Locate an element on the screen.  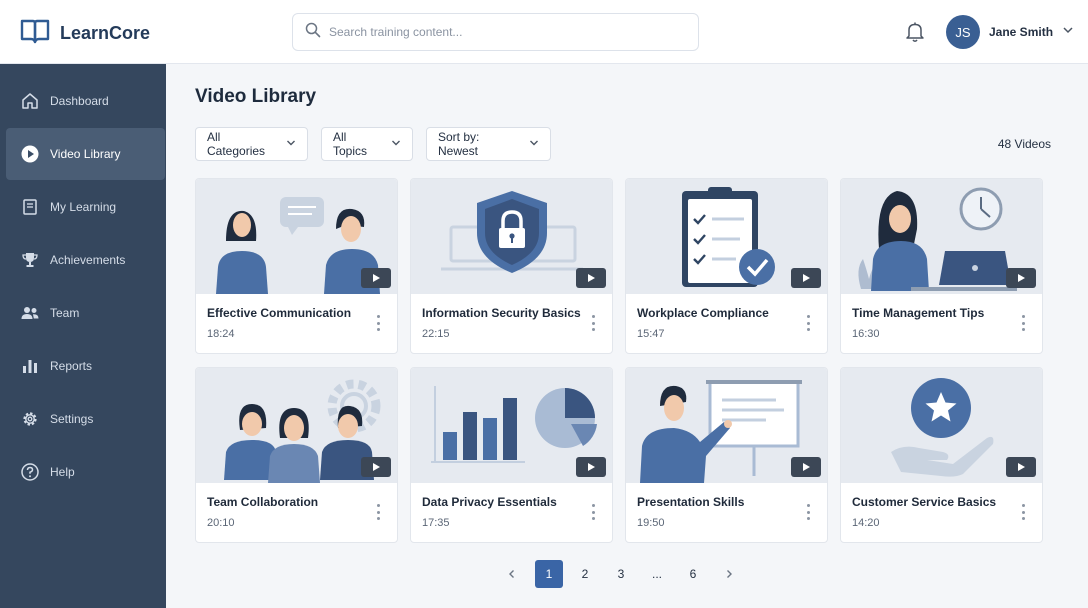
sort-dropdown: Sort by: Newest is located at coordinates (488, 144).